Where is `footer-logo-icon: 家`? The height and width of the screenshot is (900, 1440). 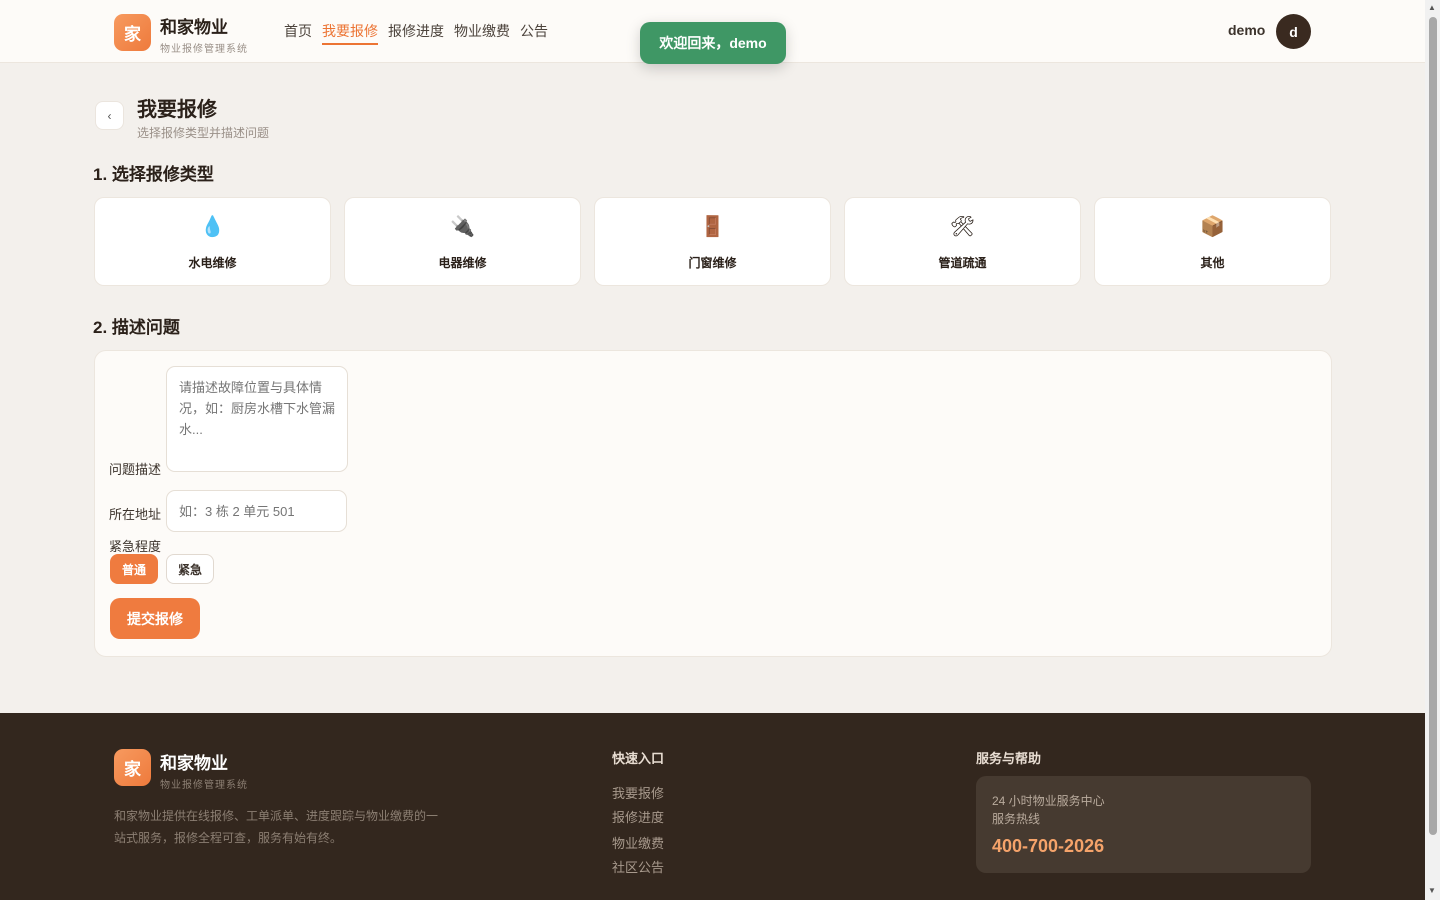
footer-logo-icon: 家 is located at coordinates (132, 767).